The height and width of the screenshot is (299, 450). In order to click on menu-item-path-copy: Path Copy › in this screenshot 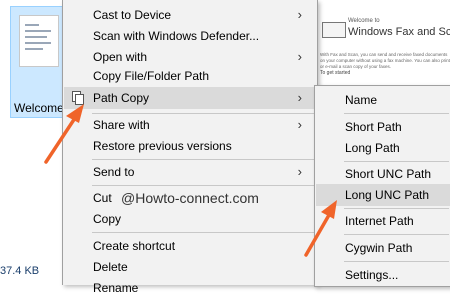, I will do `click(190, 98)`.